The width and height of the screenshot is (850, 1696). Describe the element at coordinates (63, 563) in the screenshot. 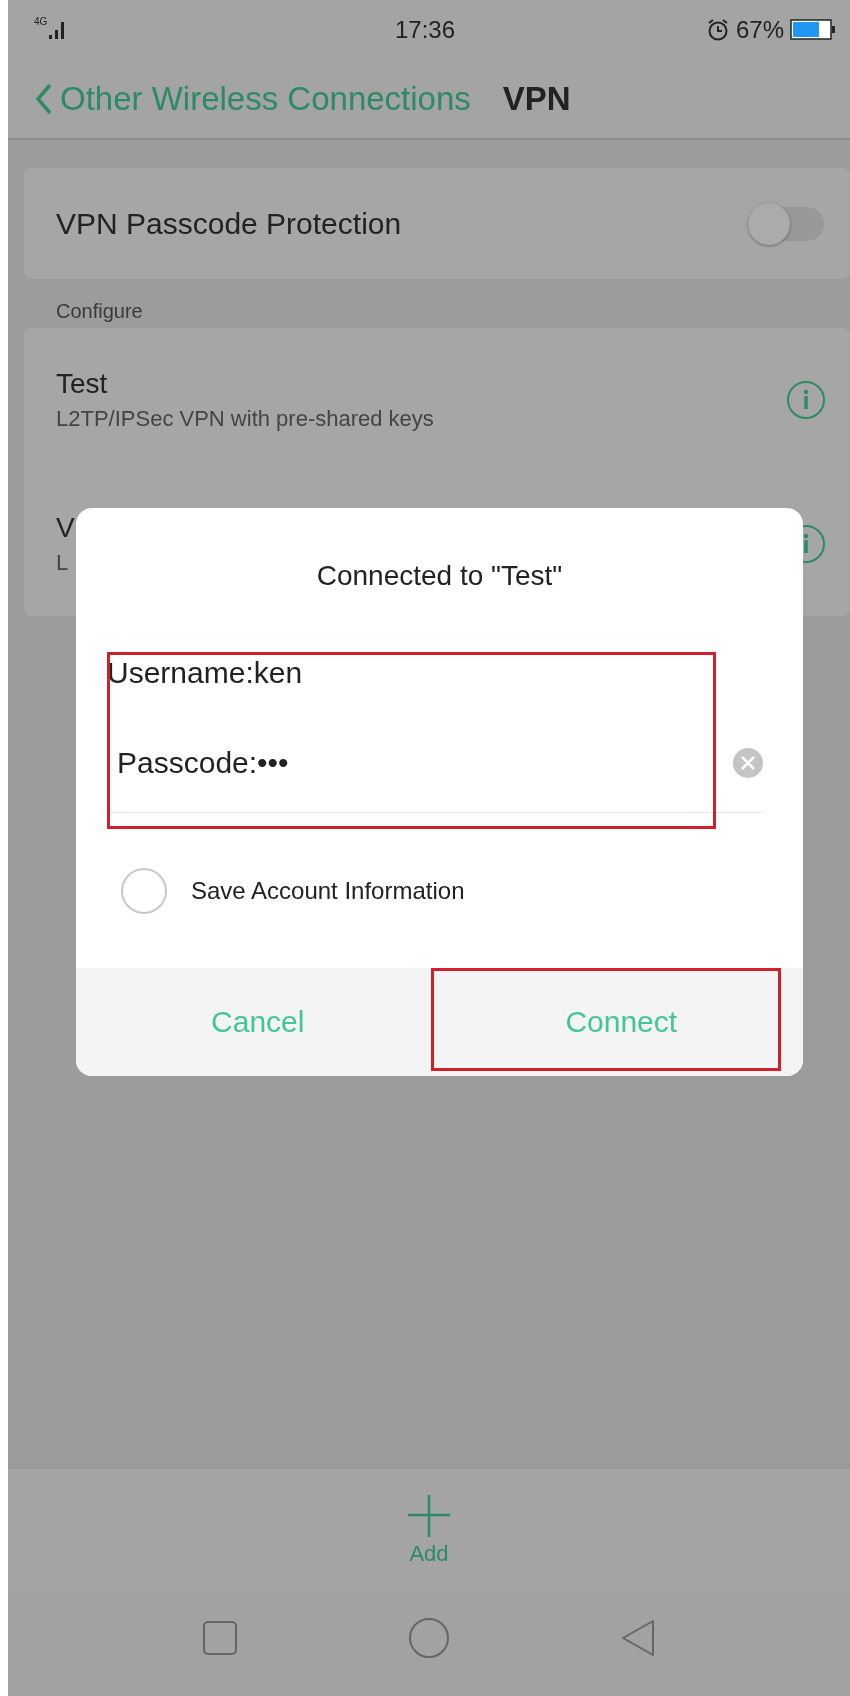

I see `profile-type: L` at that location.